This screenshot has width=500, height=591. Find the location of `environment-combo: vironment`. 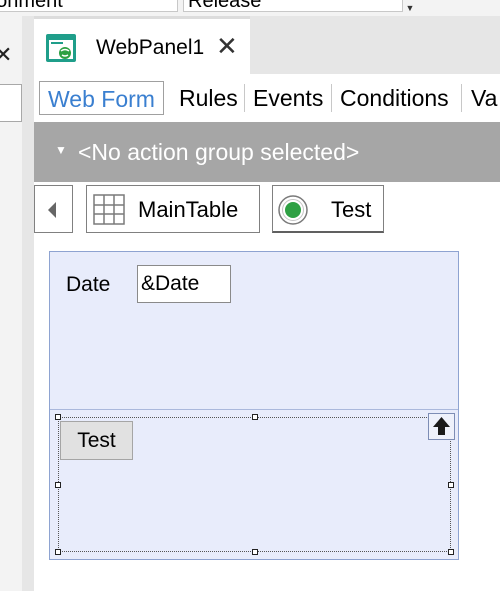

environment-combo: vironment is located at coordinates (89, 6).